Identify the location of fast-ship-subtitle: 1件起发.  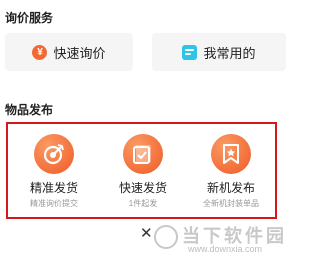
(143, 203).